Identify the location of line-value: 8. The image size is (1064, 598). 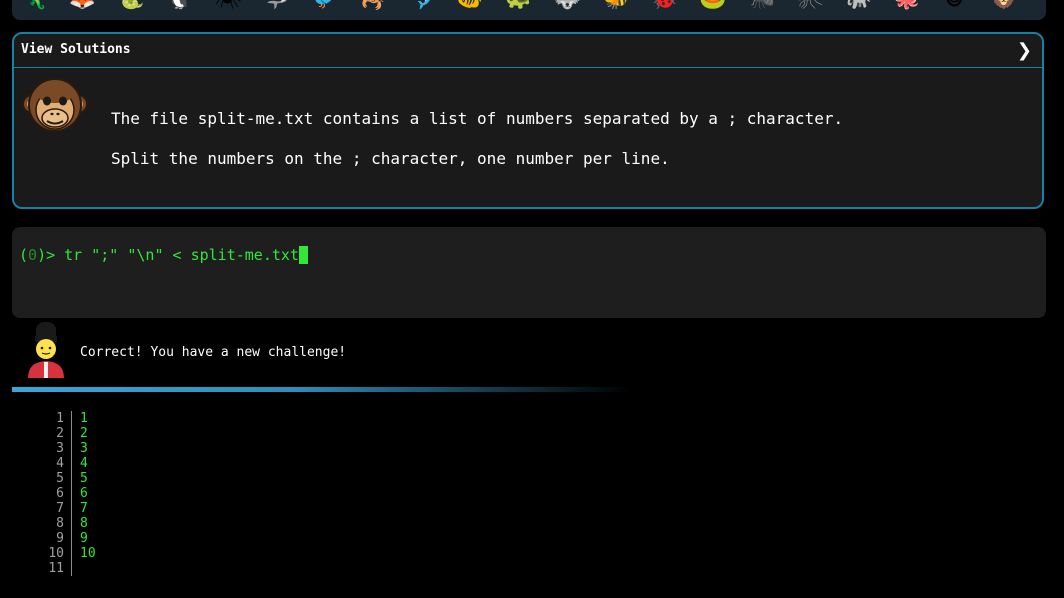
(84, 523).